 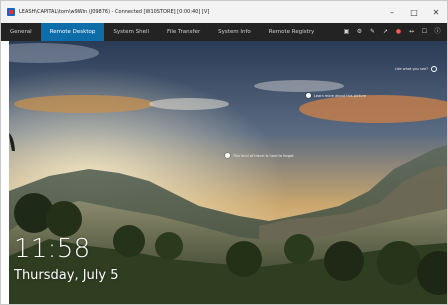 I want to click on resize-icon: ↔, so click(x=411, y=32).